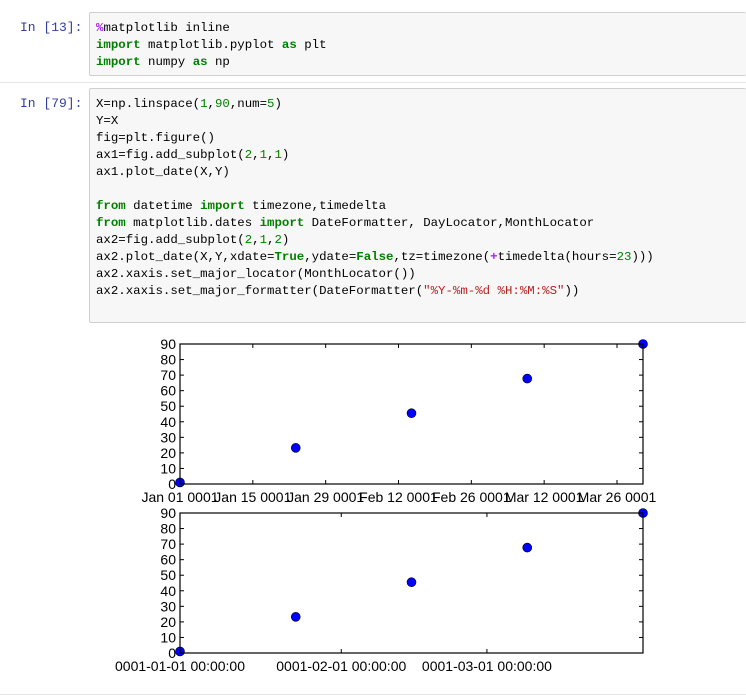 The height and width of the screenshot is (696, 746). What do you see at coordinates (487, 666) in the screenshot?
I see `x-tick-label: 0001-03-01 00:00:00` at bounding box center [487, 666].